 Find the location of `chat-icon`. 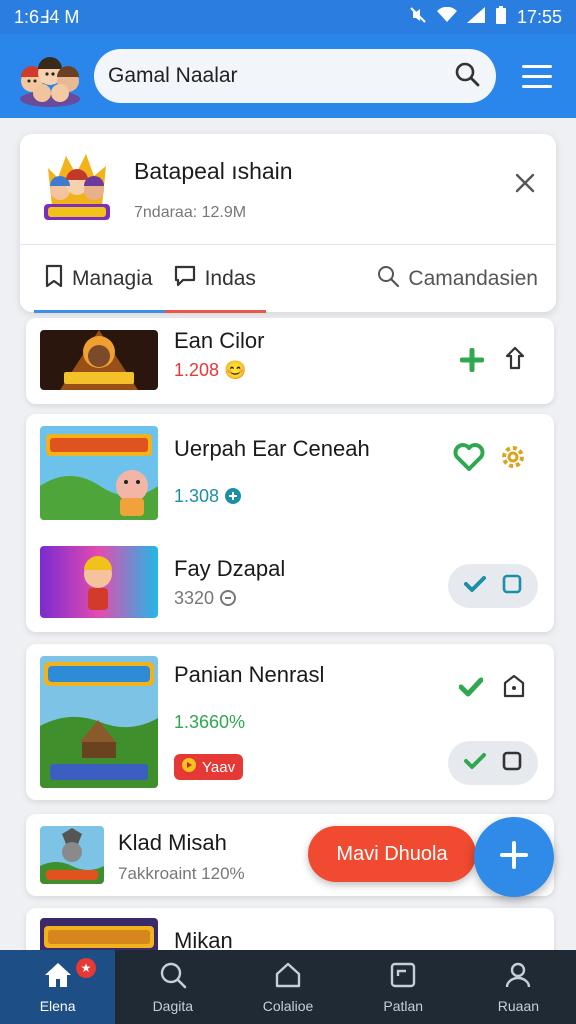

chat-icon is located at coordinates (185, 279).